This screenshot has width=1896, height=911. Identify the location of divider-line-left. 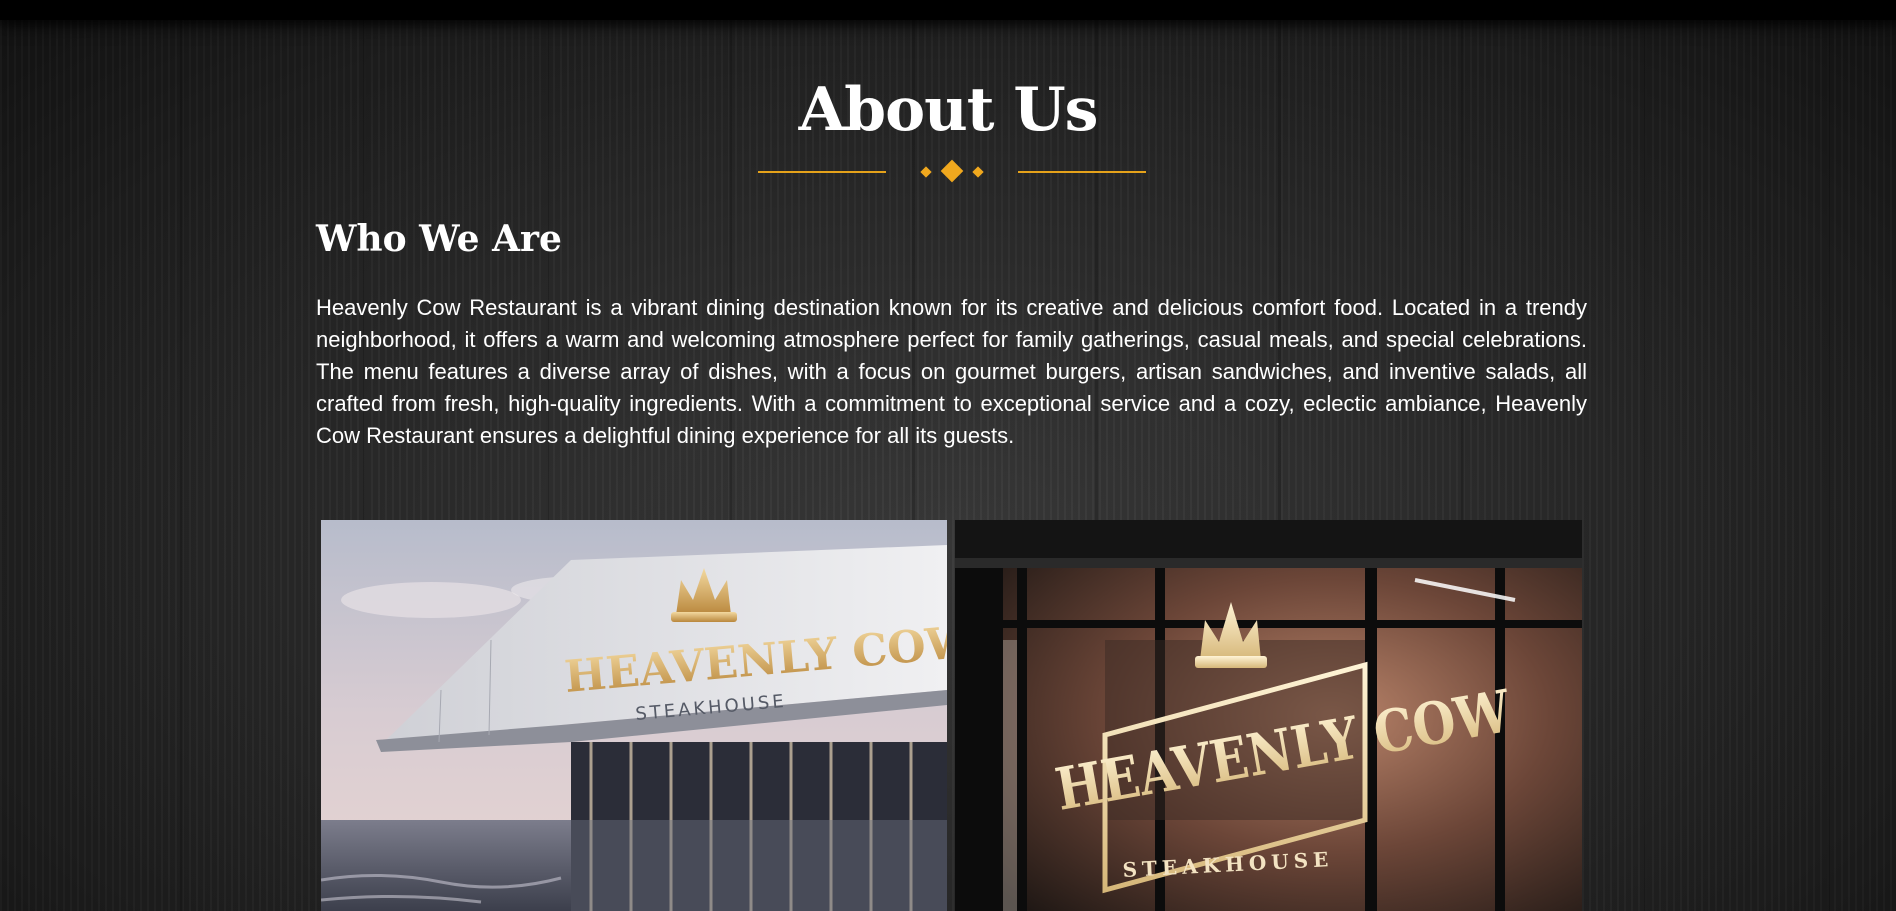
(822, 172).